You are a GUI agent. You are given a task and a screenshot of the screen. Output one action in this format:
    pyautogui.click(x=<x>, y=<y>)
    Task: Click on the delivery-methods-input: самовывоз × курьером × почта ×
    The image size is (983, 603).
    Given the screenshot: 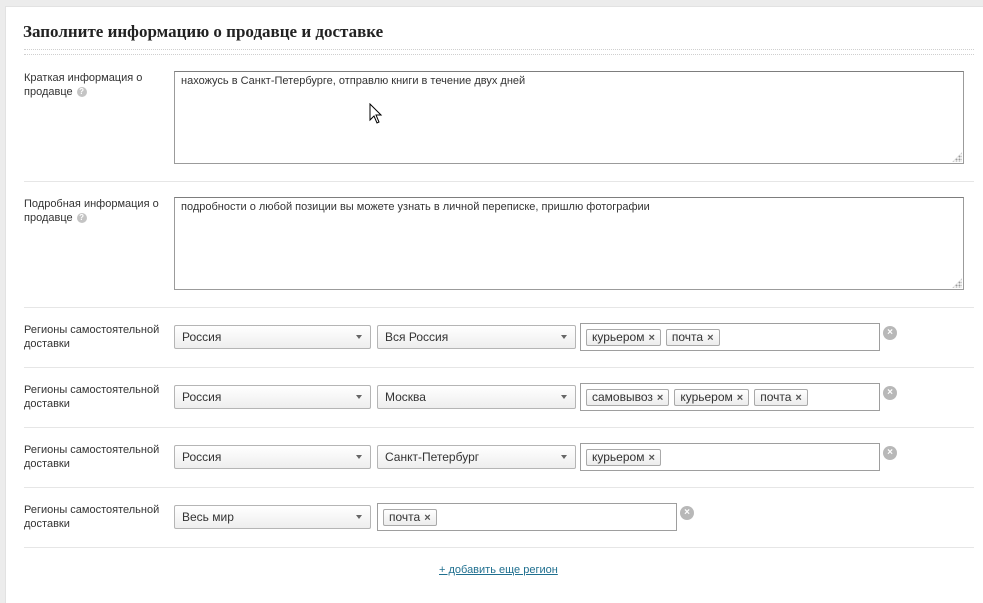 What is the action you would take?
    pyautogui.click(x=730, y=397)
    